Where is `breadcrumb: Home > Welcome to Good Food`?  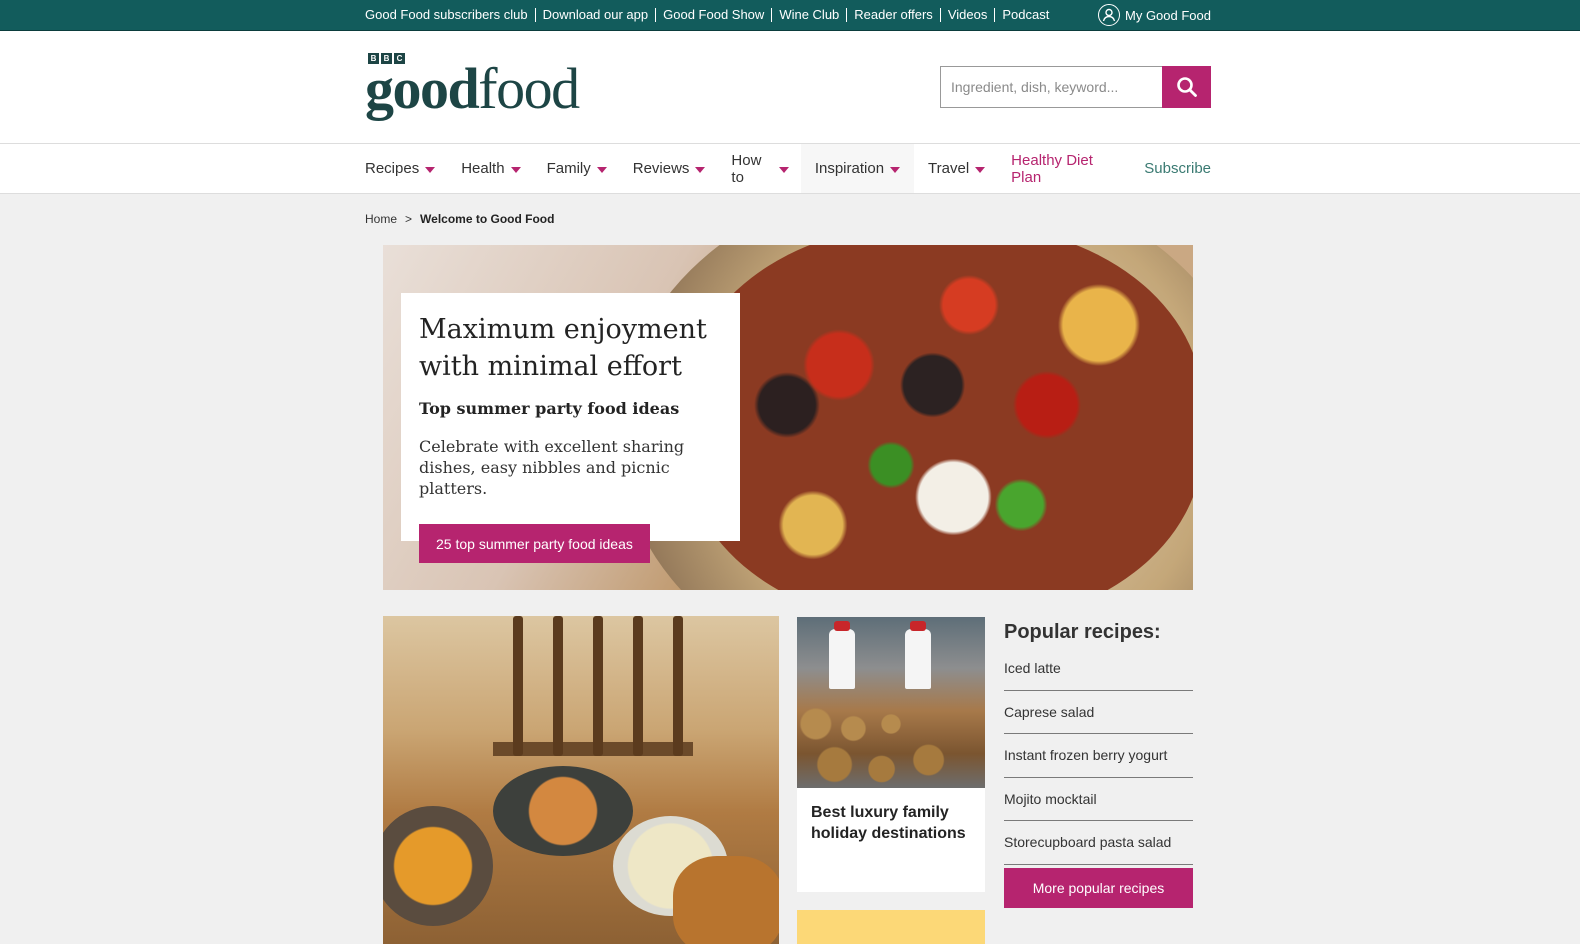
breadcrumb: Home > Welcome to Good Food is located at coordinates (788, 219).